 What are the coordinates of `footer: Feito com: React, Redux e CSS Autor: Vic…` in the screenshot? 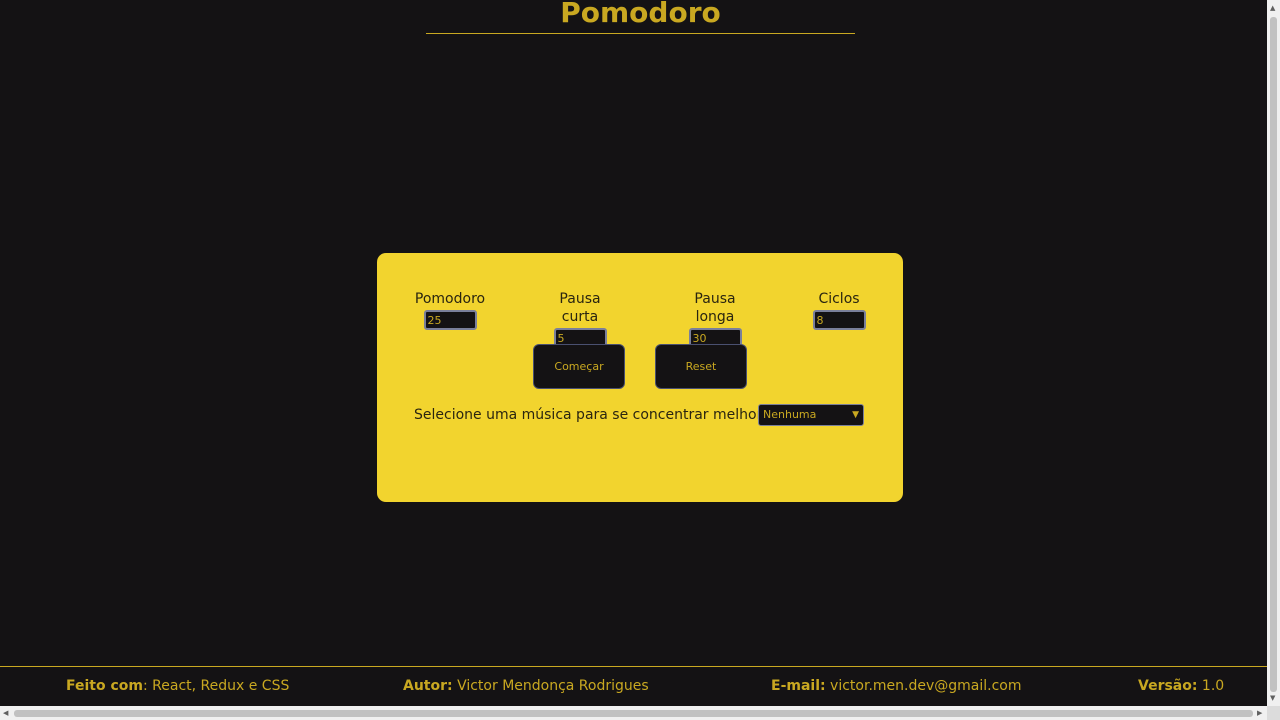 It's located at (633, 686).